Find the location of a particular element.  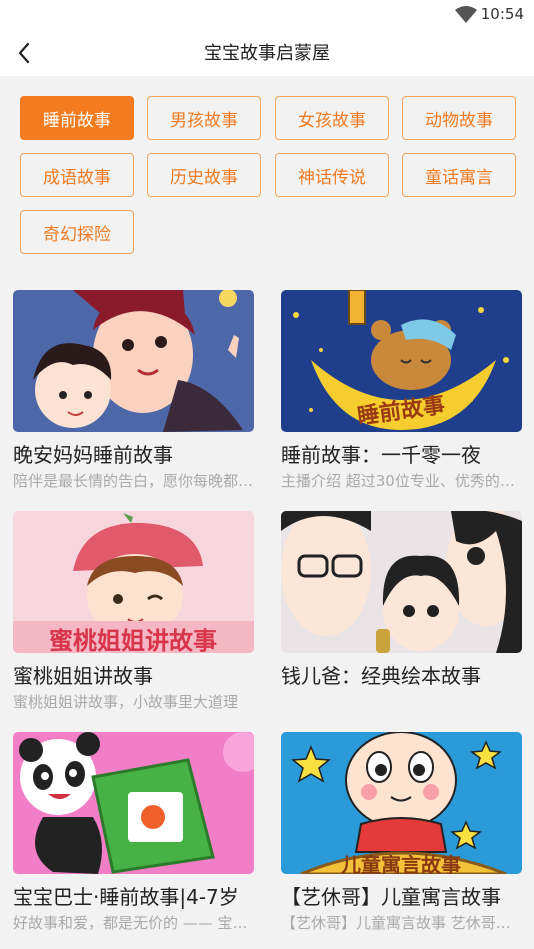

category-chip-girls: 女孩故事 is located at coordinates (332, 118).